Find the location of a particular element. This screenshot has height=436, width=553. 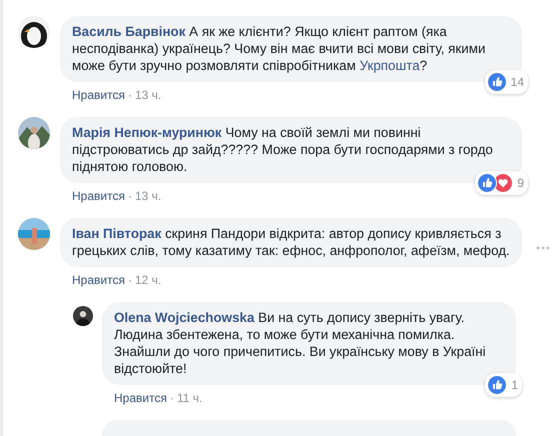

author-link: Марія Непюк-муринюк is located at coordinates (147, 132).